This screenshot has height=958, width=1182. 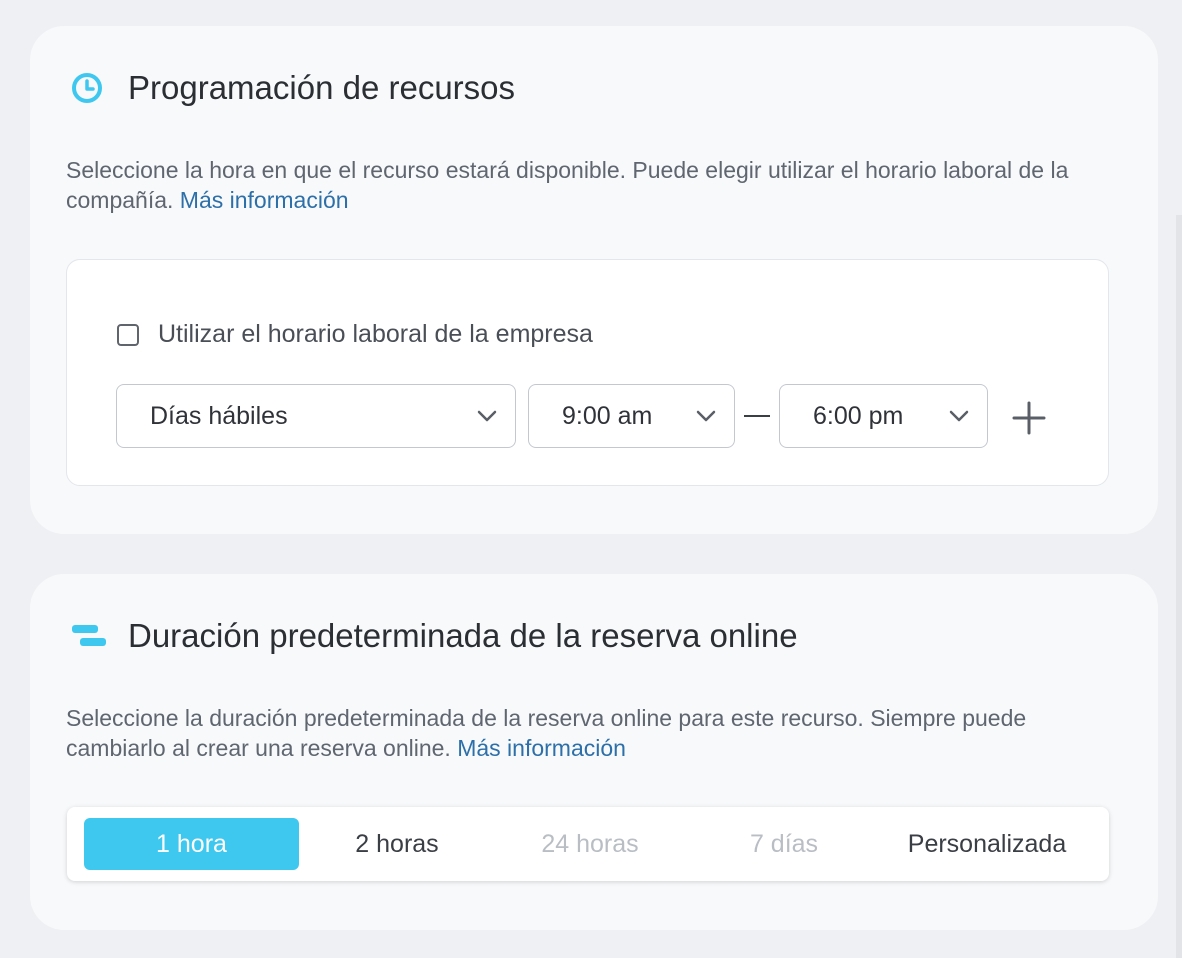 I want to click on start-time-select: 9:00 am, so click(x=631, y=416).